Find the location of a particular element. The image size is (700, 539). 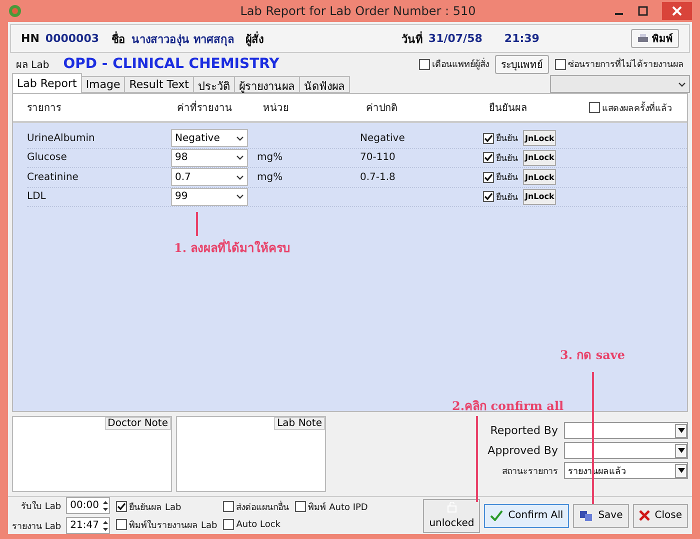

time-value: 21:39 is located at coordinates (522, 38).